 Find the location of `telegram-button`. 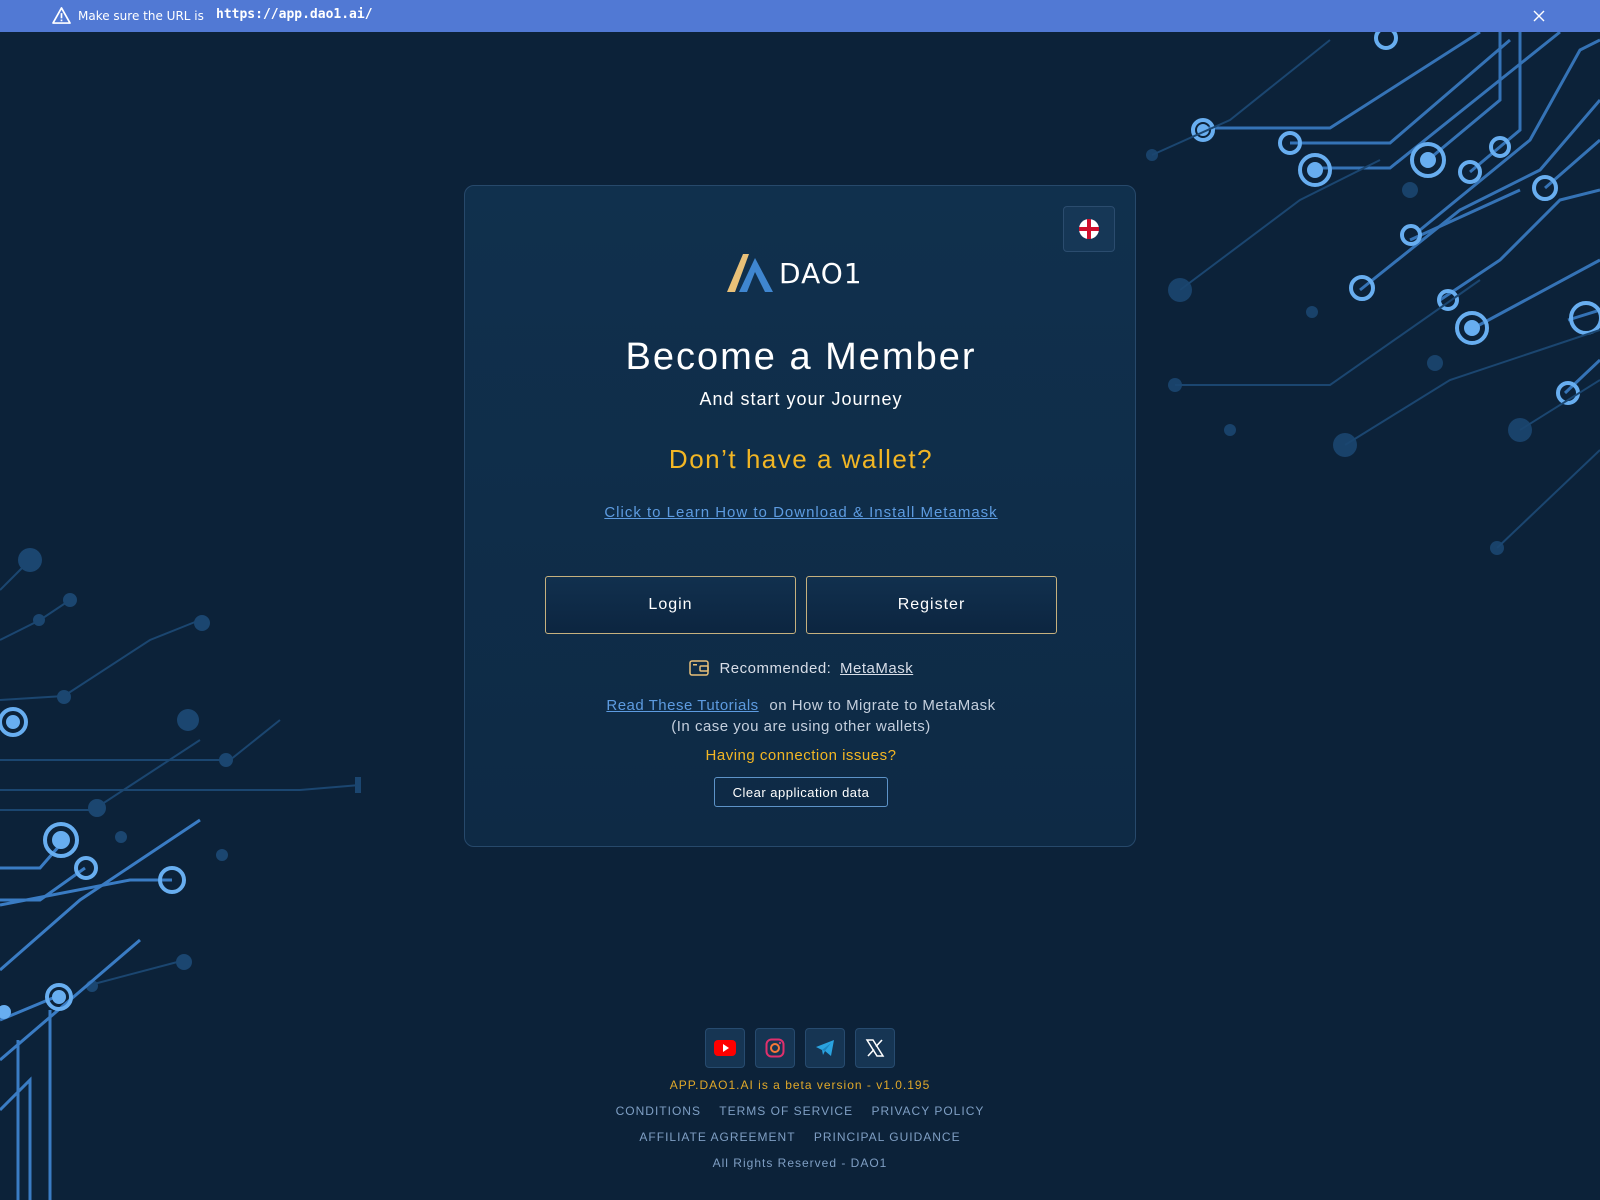

telegram-button is located at coordinates (825, 1048).